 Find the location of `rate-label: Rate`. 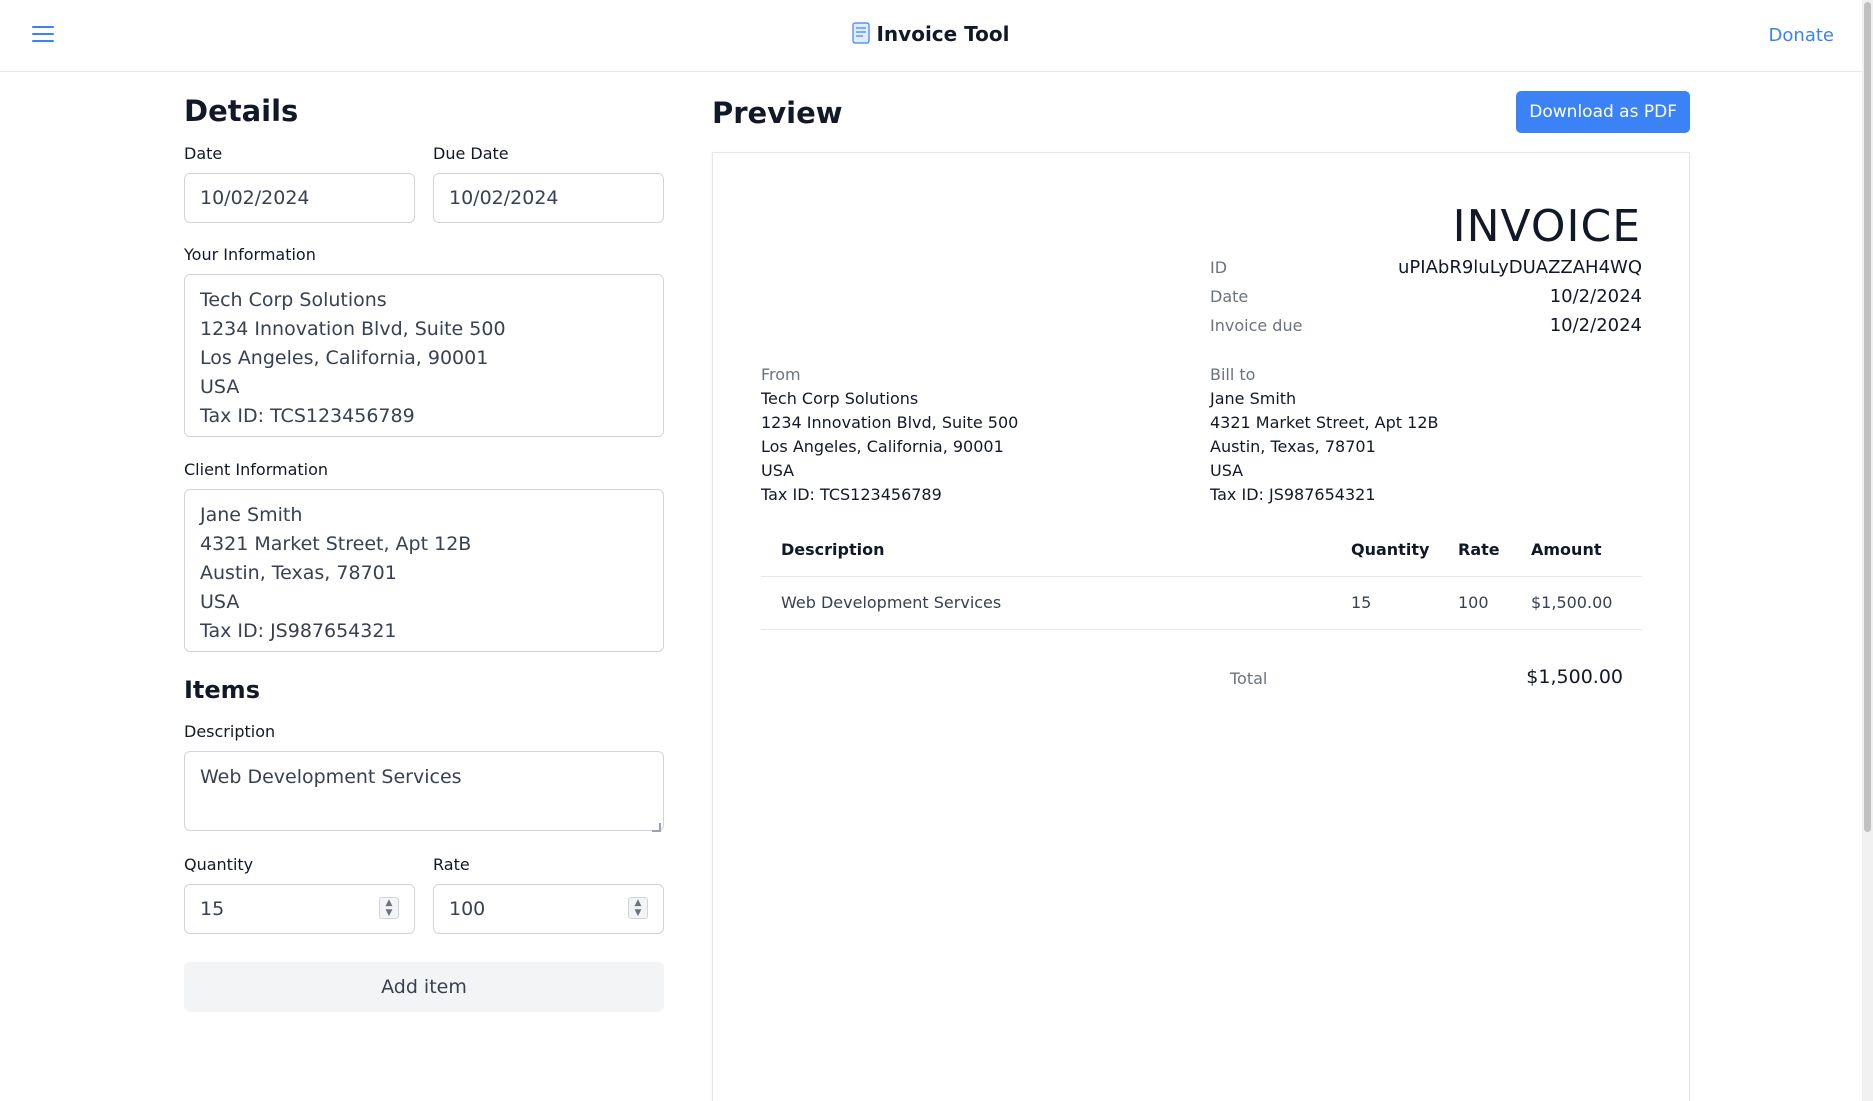

rate-label: Rate is located at coordinates (451, 864).